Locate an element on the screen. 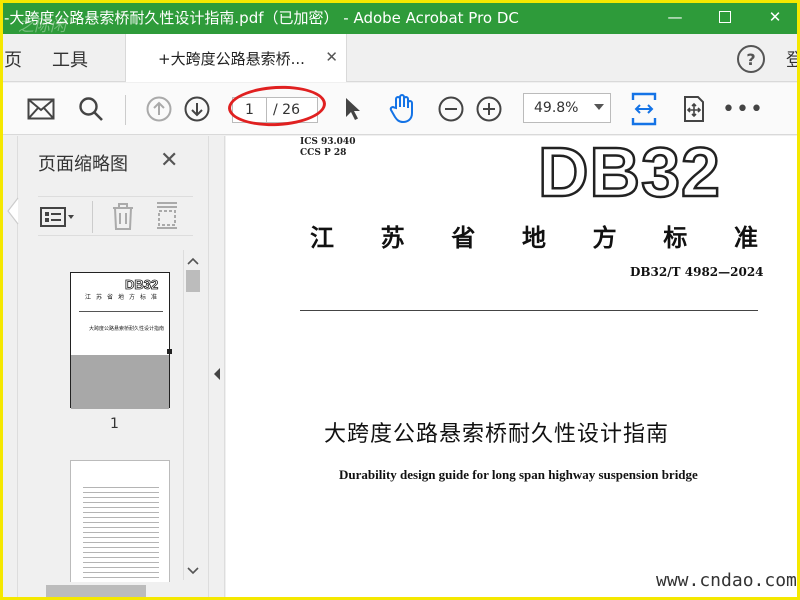  cursor-arrow-icon is located at coordinates (353, 109).